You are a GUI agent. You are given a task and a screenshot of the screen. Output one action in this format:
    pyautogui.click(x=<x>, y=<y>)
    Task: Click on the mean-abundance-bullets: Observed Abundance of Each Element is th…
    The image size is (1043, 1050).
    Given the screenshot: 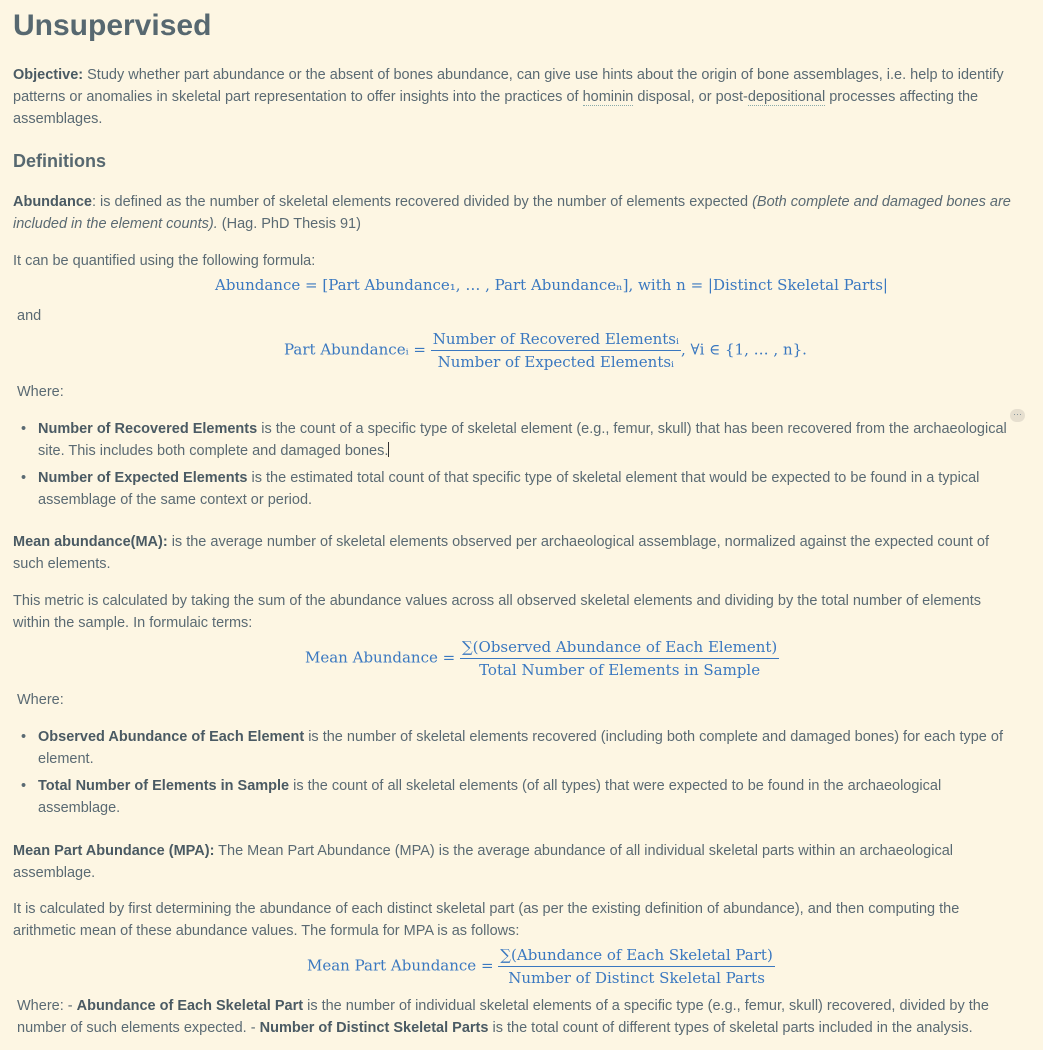 What is the action you would take?
    pyautogui.click(x=513, y=775)
    